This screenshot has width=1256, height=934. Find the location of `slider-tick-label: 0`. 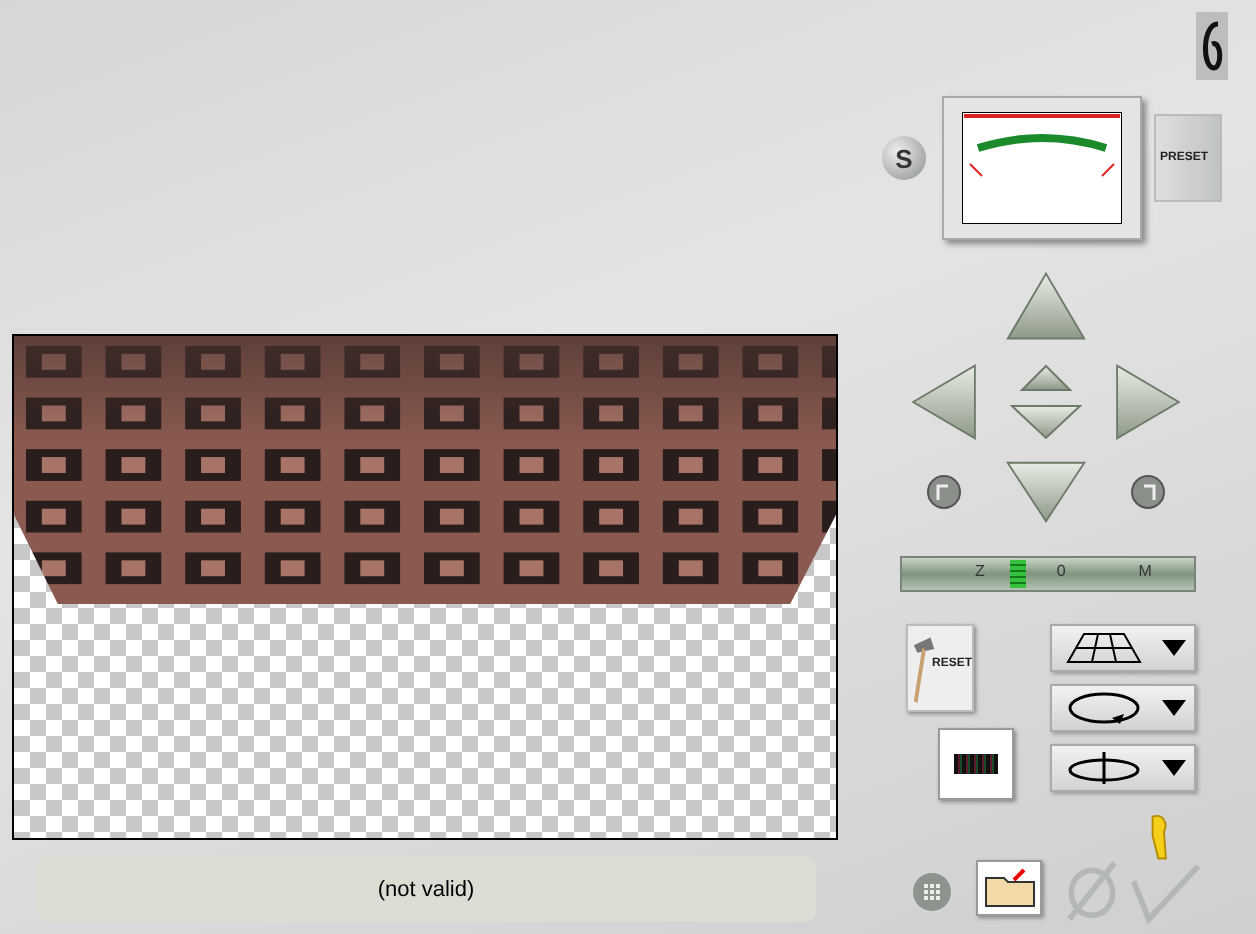

slider-tick-label: 0 is located at coordinates (1061, 571).